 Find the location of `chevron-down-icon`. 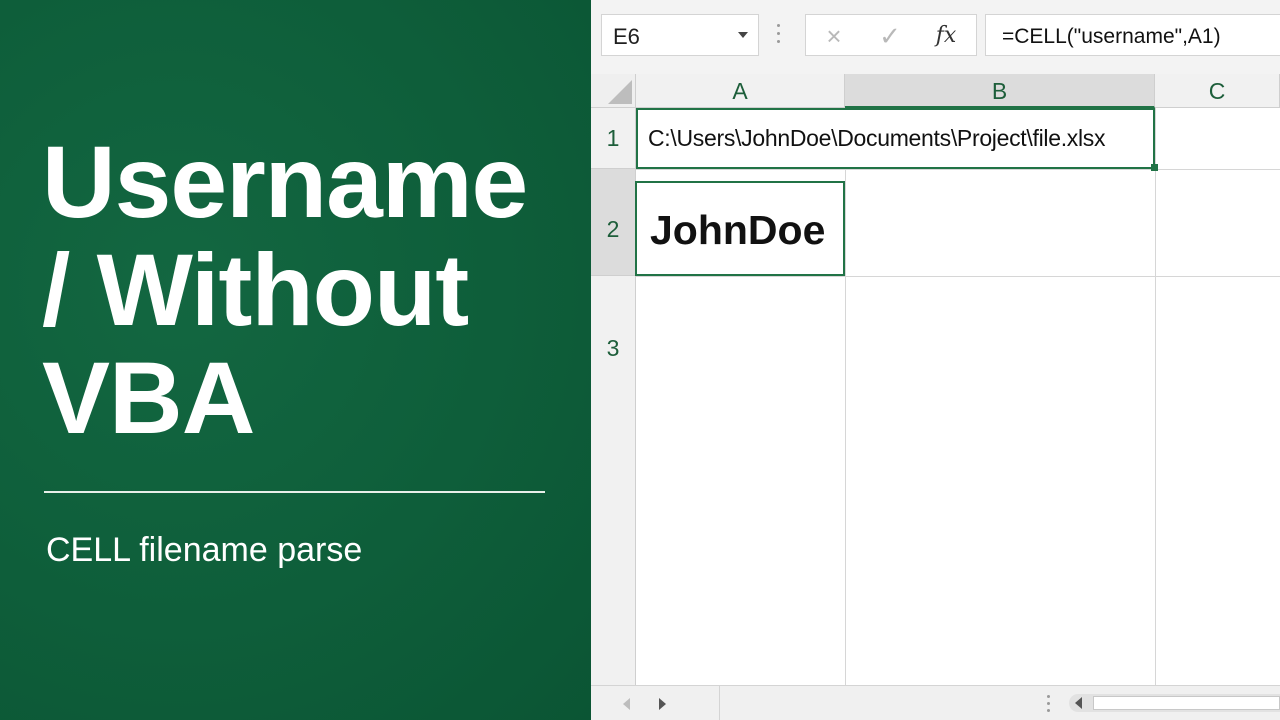

chevron-down-icon is located at coordinates (743, 35).